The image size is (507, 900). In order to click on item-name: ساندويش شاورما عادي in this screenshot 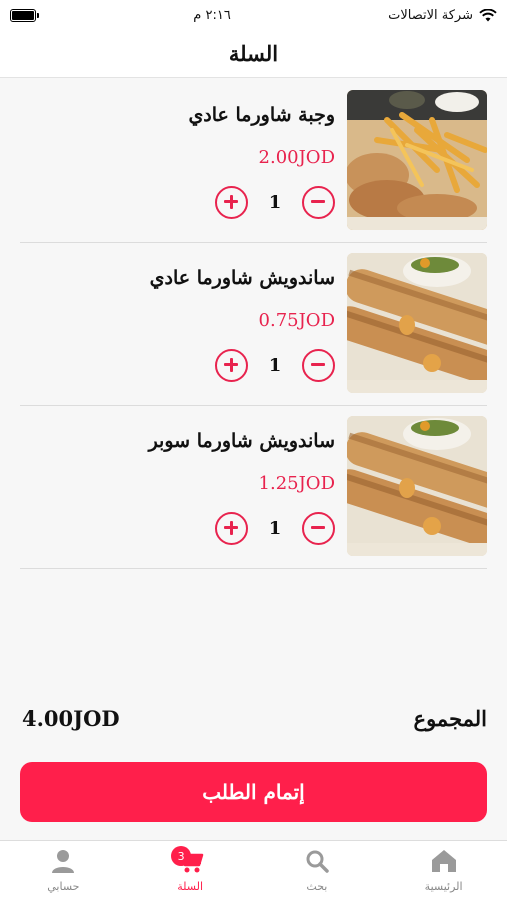, I will do `click(242, 278)`.